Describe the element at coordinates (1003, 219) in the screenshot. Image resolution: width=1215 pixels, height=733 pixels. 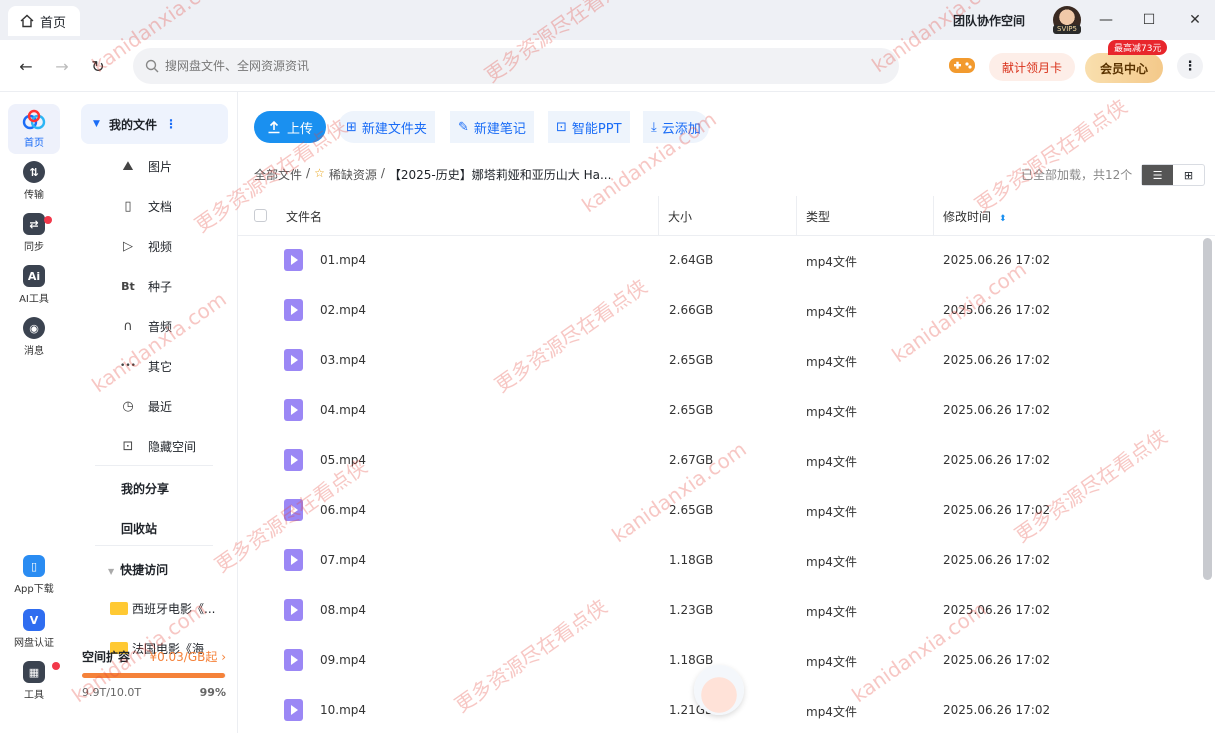
I see `sort-icon: ⬍` at that location.